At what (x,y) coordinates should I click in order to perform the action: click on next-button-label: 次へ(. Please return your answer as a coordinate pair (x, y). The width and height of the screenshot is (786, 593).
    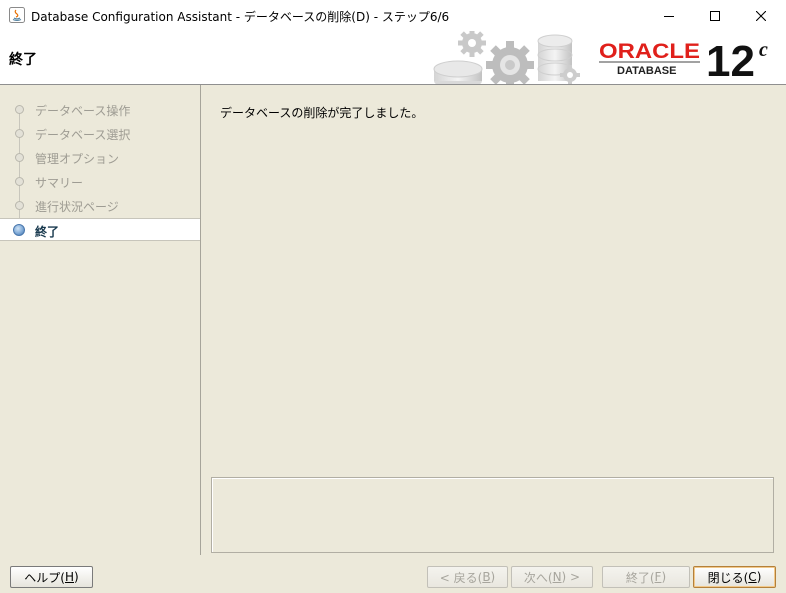
    Looking at the image, I should click on (538, 577).